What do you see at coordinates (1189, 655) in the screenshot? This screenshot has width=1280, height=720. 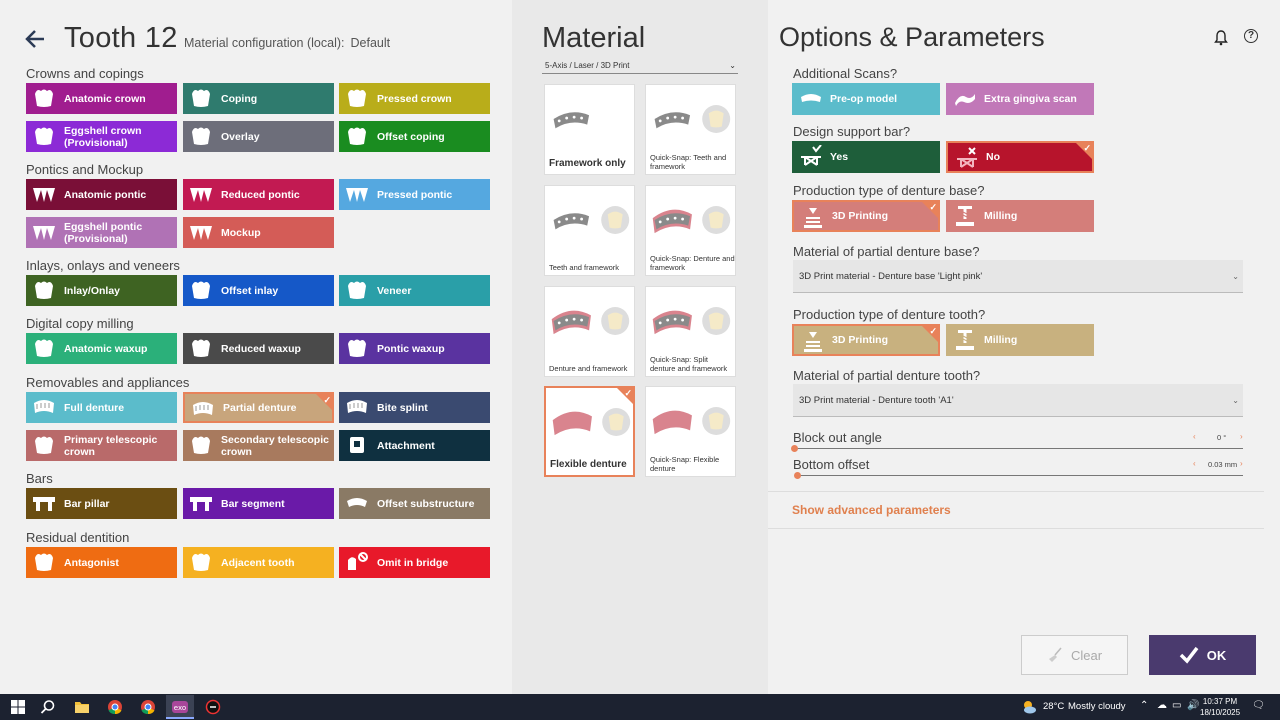 I see `checkmark-icon` at bounding box center [1189, 655].